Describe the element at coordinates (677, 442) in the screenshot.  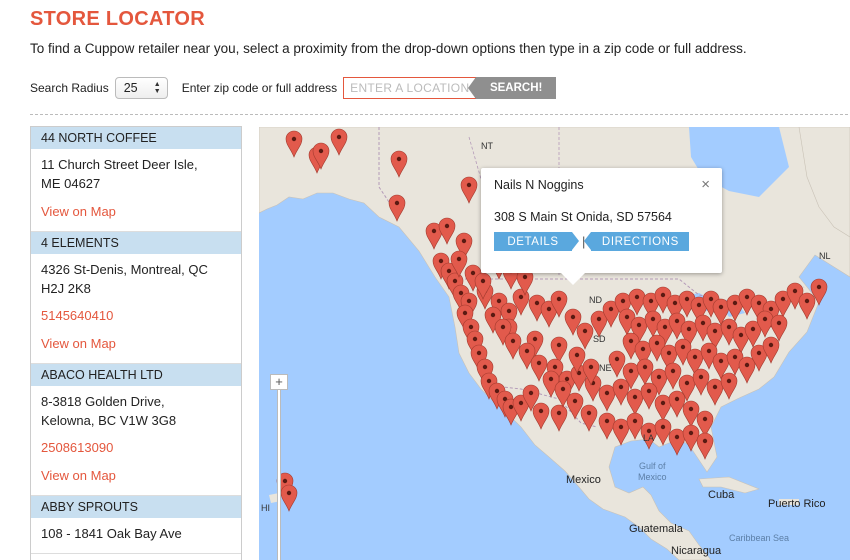
I see `store-pin-marker` at that location.